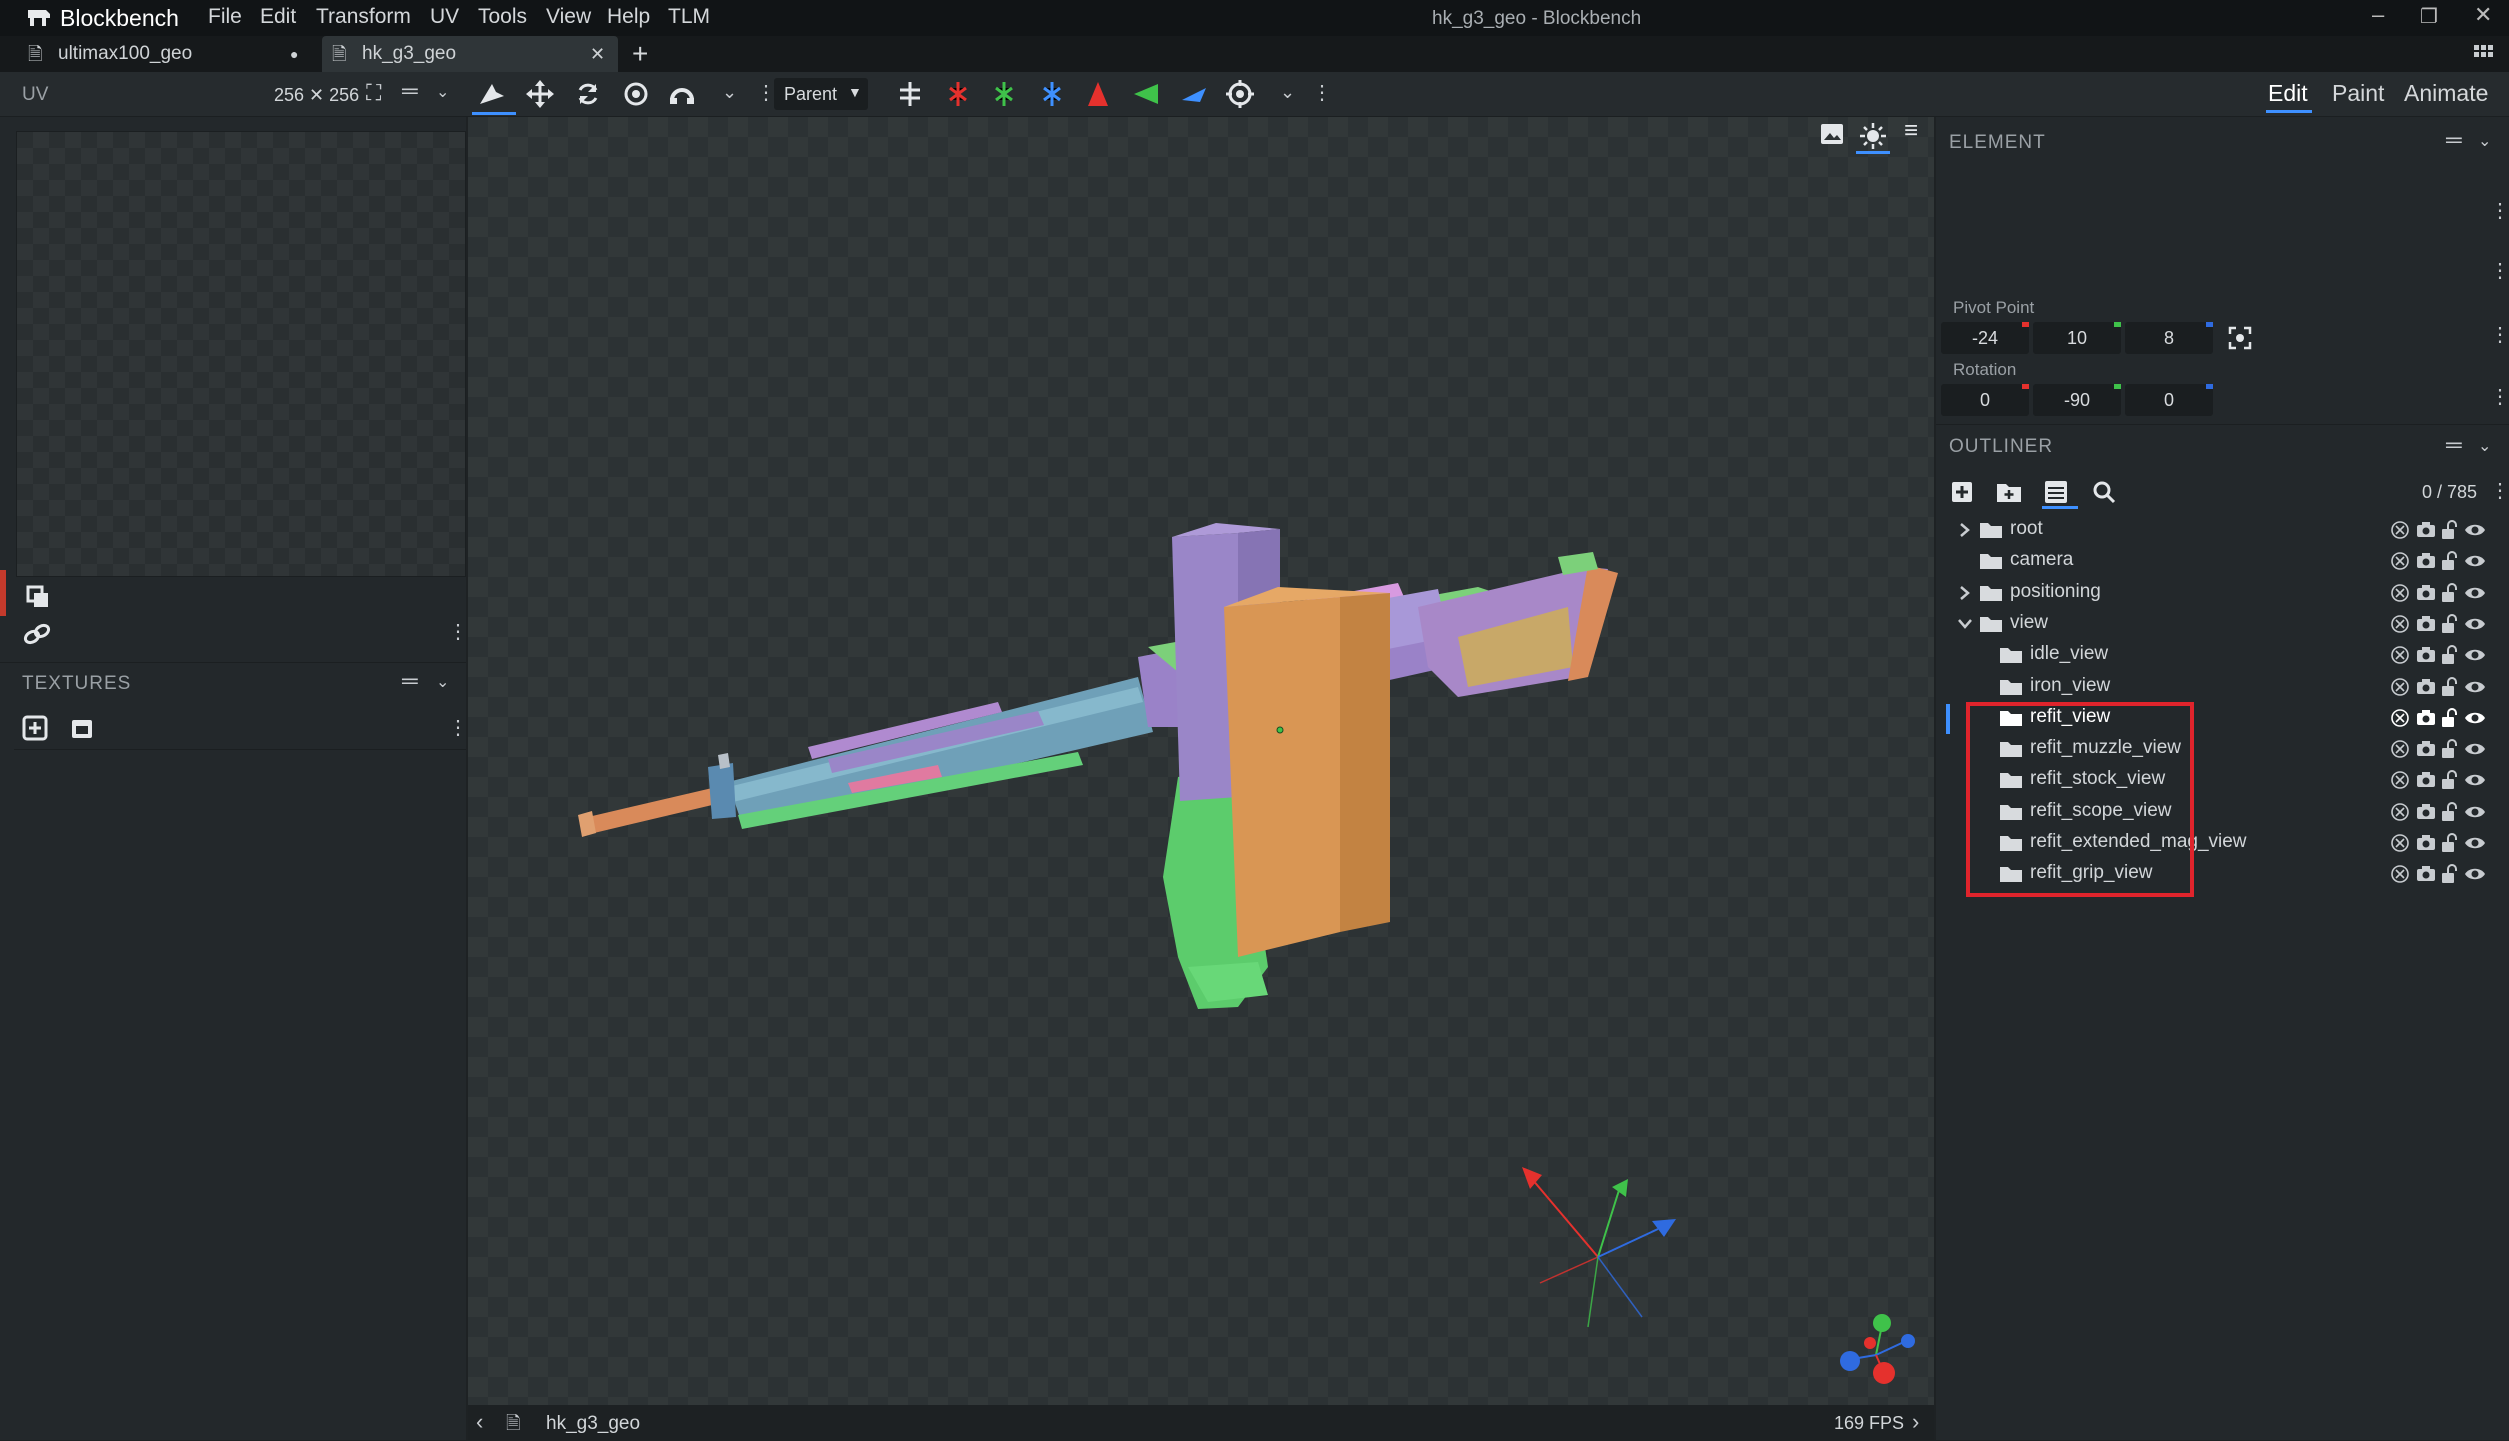 This screenshot has height=1441, width=2509. I want to click on move-tool-icon, so click(492, 94).